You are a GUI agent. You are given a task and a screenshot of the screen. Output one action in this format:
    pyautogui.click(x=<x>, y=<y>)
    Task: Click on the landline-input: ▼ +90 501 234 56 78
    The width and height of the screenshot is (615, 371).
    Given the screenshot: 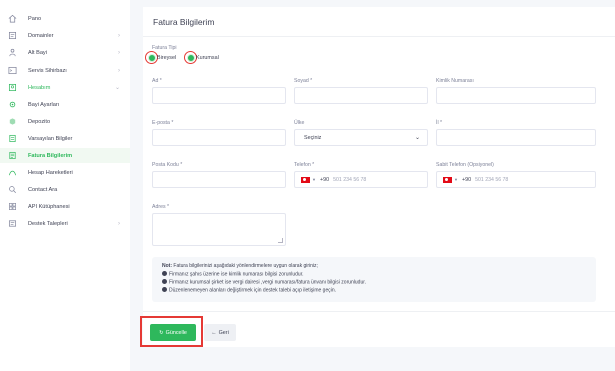 What is the action you would take?
    pyautogui.click(x=516, y=179)
    